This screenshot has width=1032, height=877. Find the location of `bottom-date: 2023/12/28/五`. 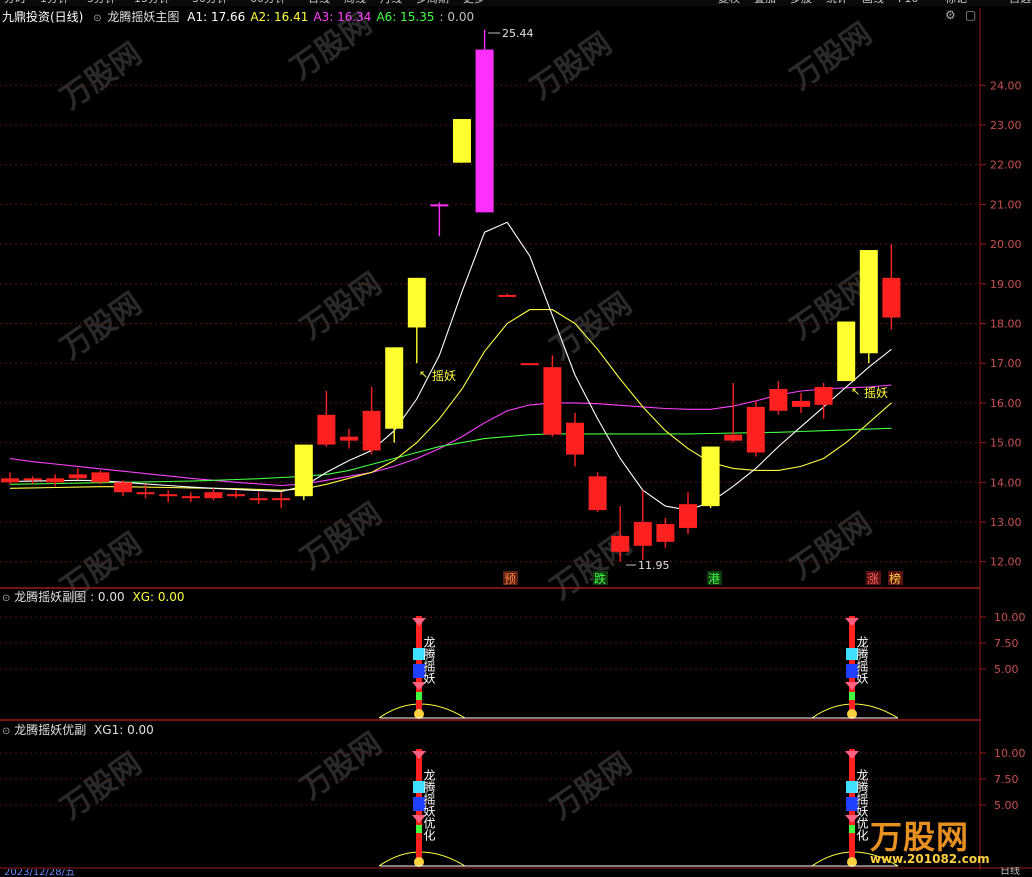

bottom-date: 2023/12/28/五 is located at coordinates (40, 873).